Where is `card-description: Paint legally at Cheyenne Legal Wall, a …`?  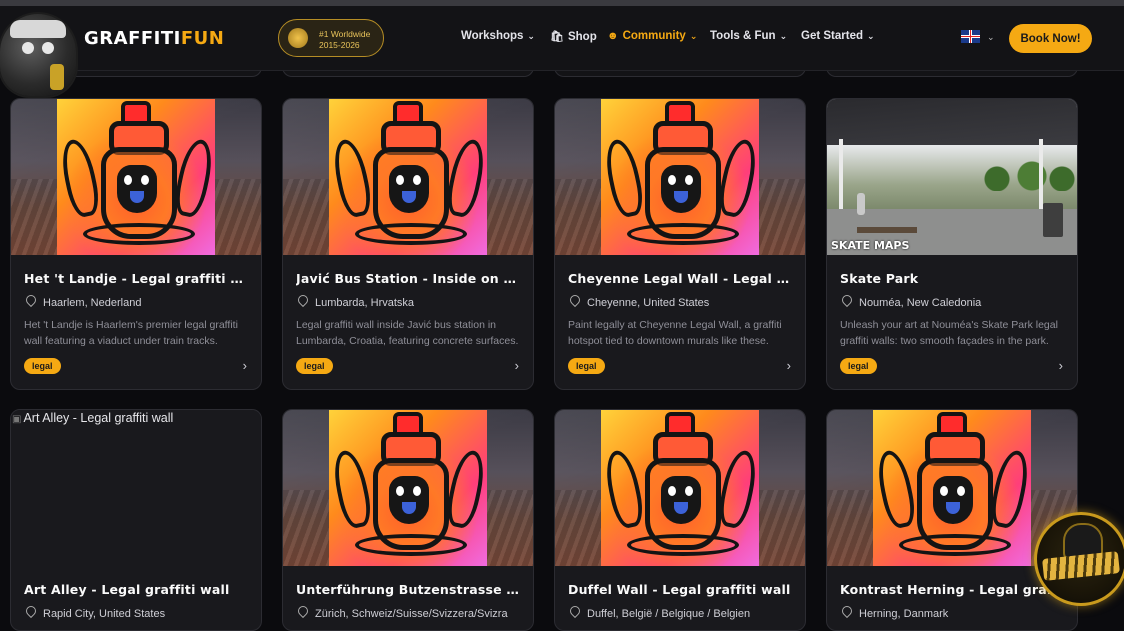
card-description: Paint legally at Cheyenne Legal Wall, a … is located at coordinates (675, 333).